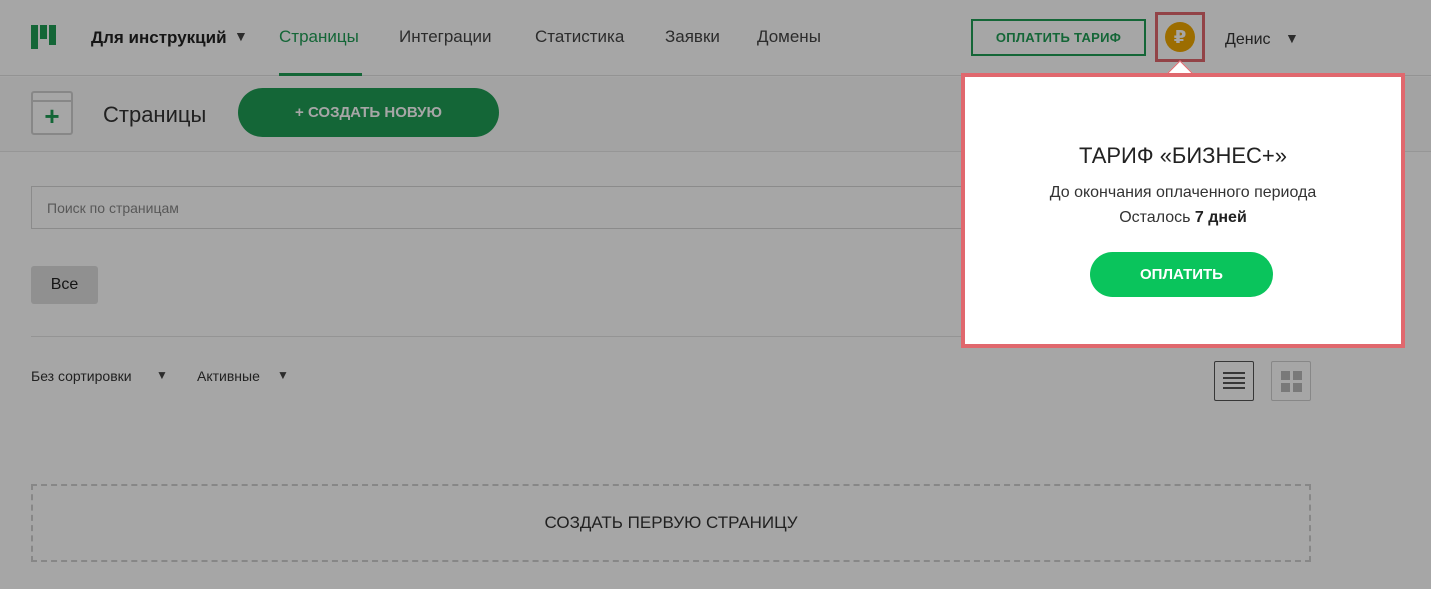 The height and width of the screenshot is (589, 1431). What do you see at coordinates (1181, 274) in the screenshot?
I see `pay-button: ОПЛАТИТЬ` at bounding box center [1181, 274].